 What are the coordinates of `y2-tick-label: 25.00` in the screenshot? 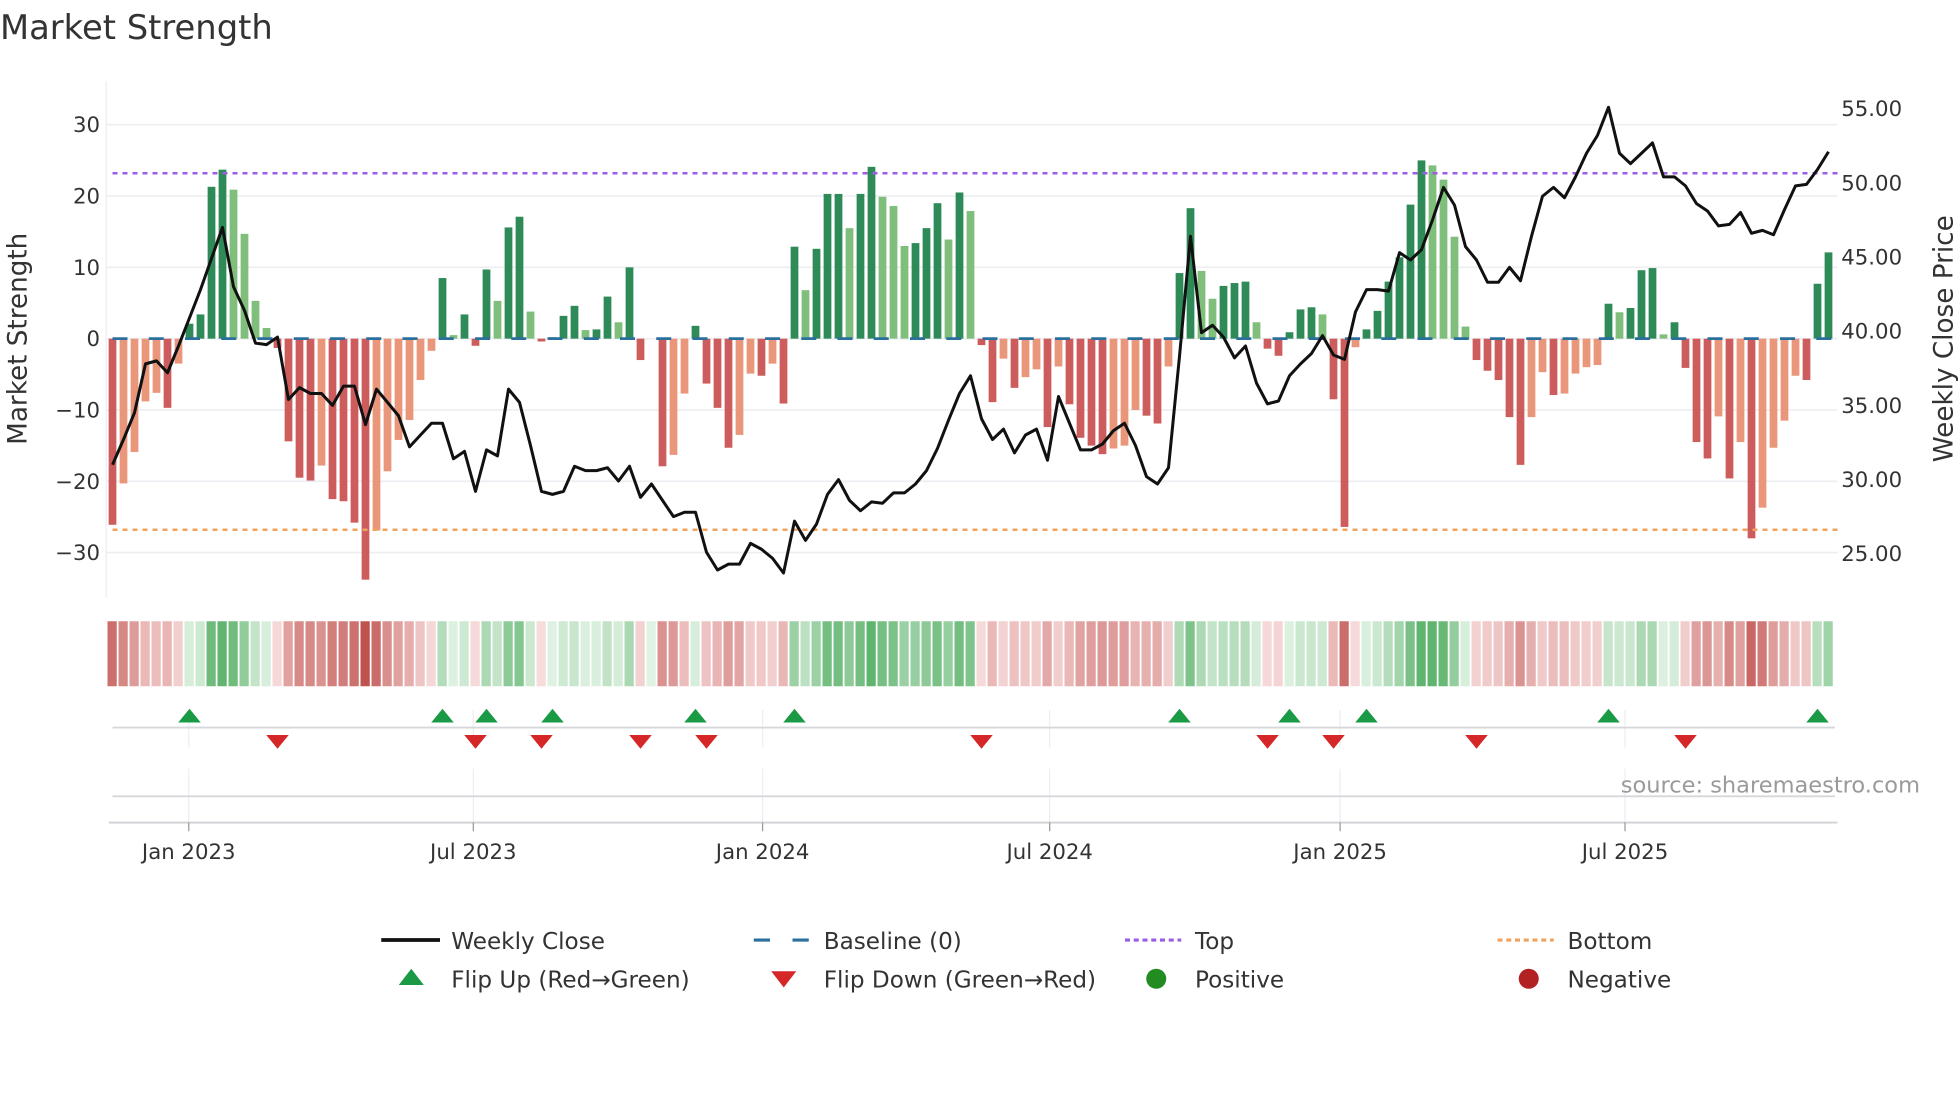 It's located at (1871, 554).